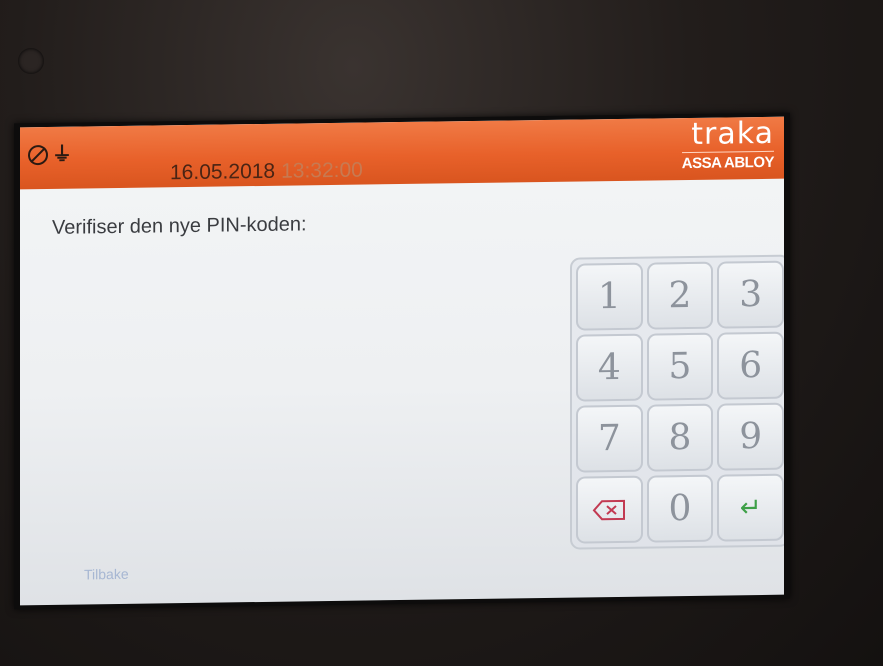 Image resolution: width=883 pixels, height=666 pixels. I want to click on datetime: 16.05.2018 13:32:00, so click(266, 172).